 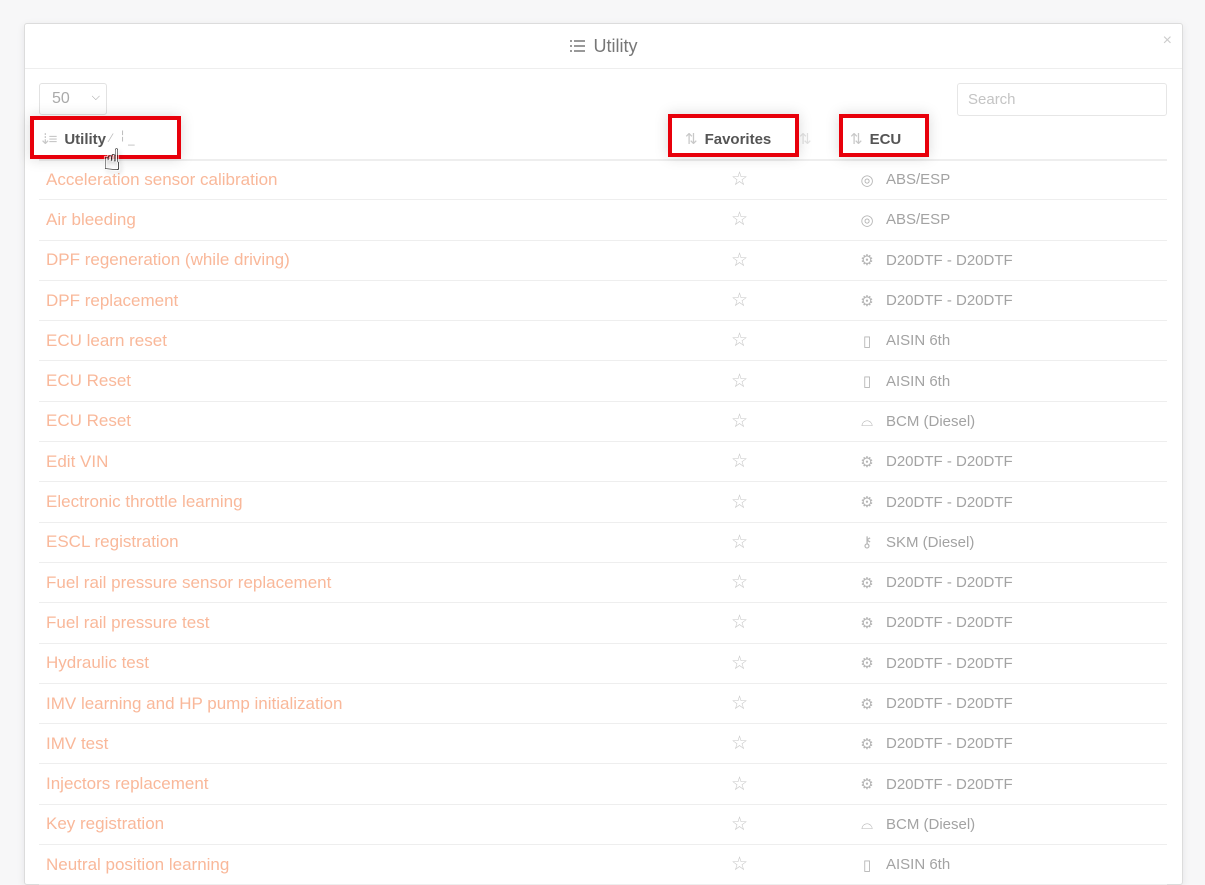 I want to click on table-row: Air bleeding ☆ ◎ ABS/ESP, so click(x=603, y=220).